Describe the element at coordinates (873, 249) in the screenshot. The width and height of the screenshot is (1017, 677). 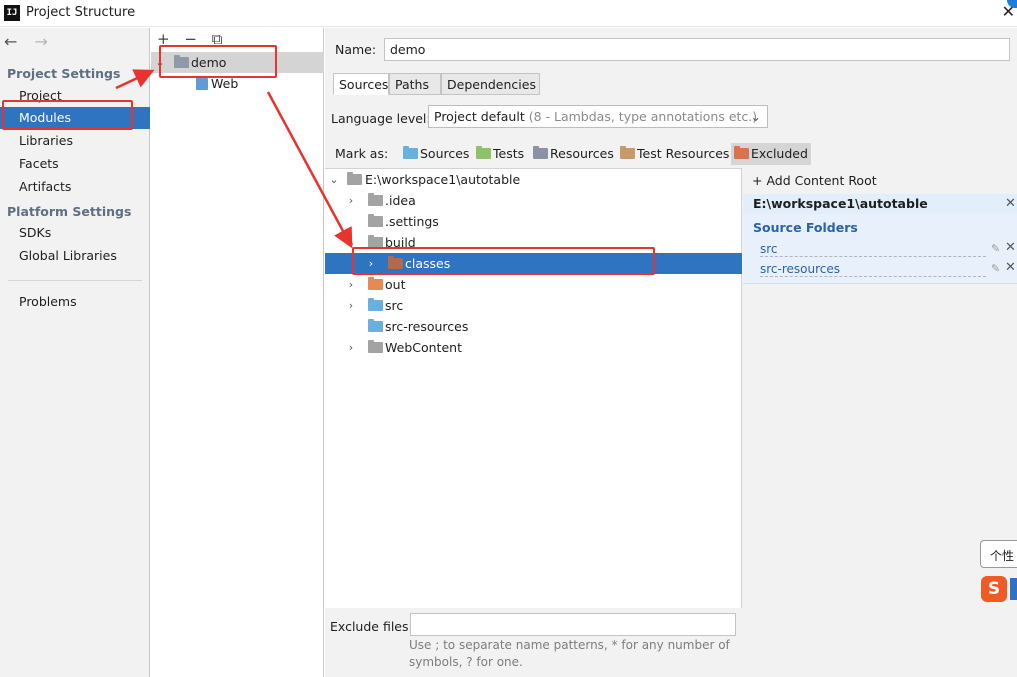
I see `source-folder-item: src` at that location.